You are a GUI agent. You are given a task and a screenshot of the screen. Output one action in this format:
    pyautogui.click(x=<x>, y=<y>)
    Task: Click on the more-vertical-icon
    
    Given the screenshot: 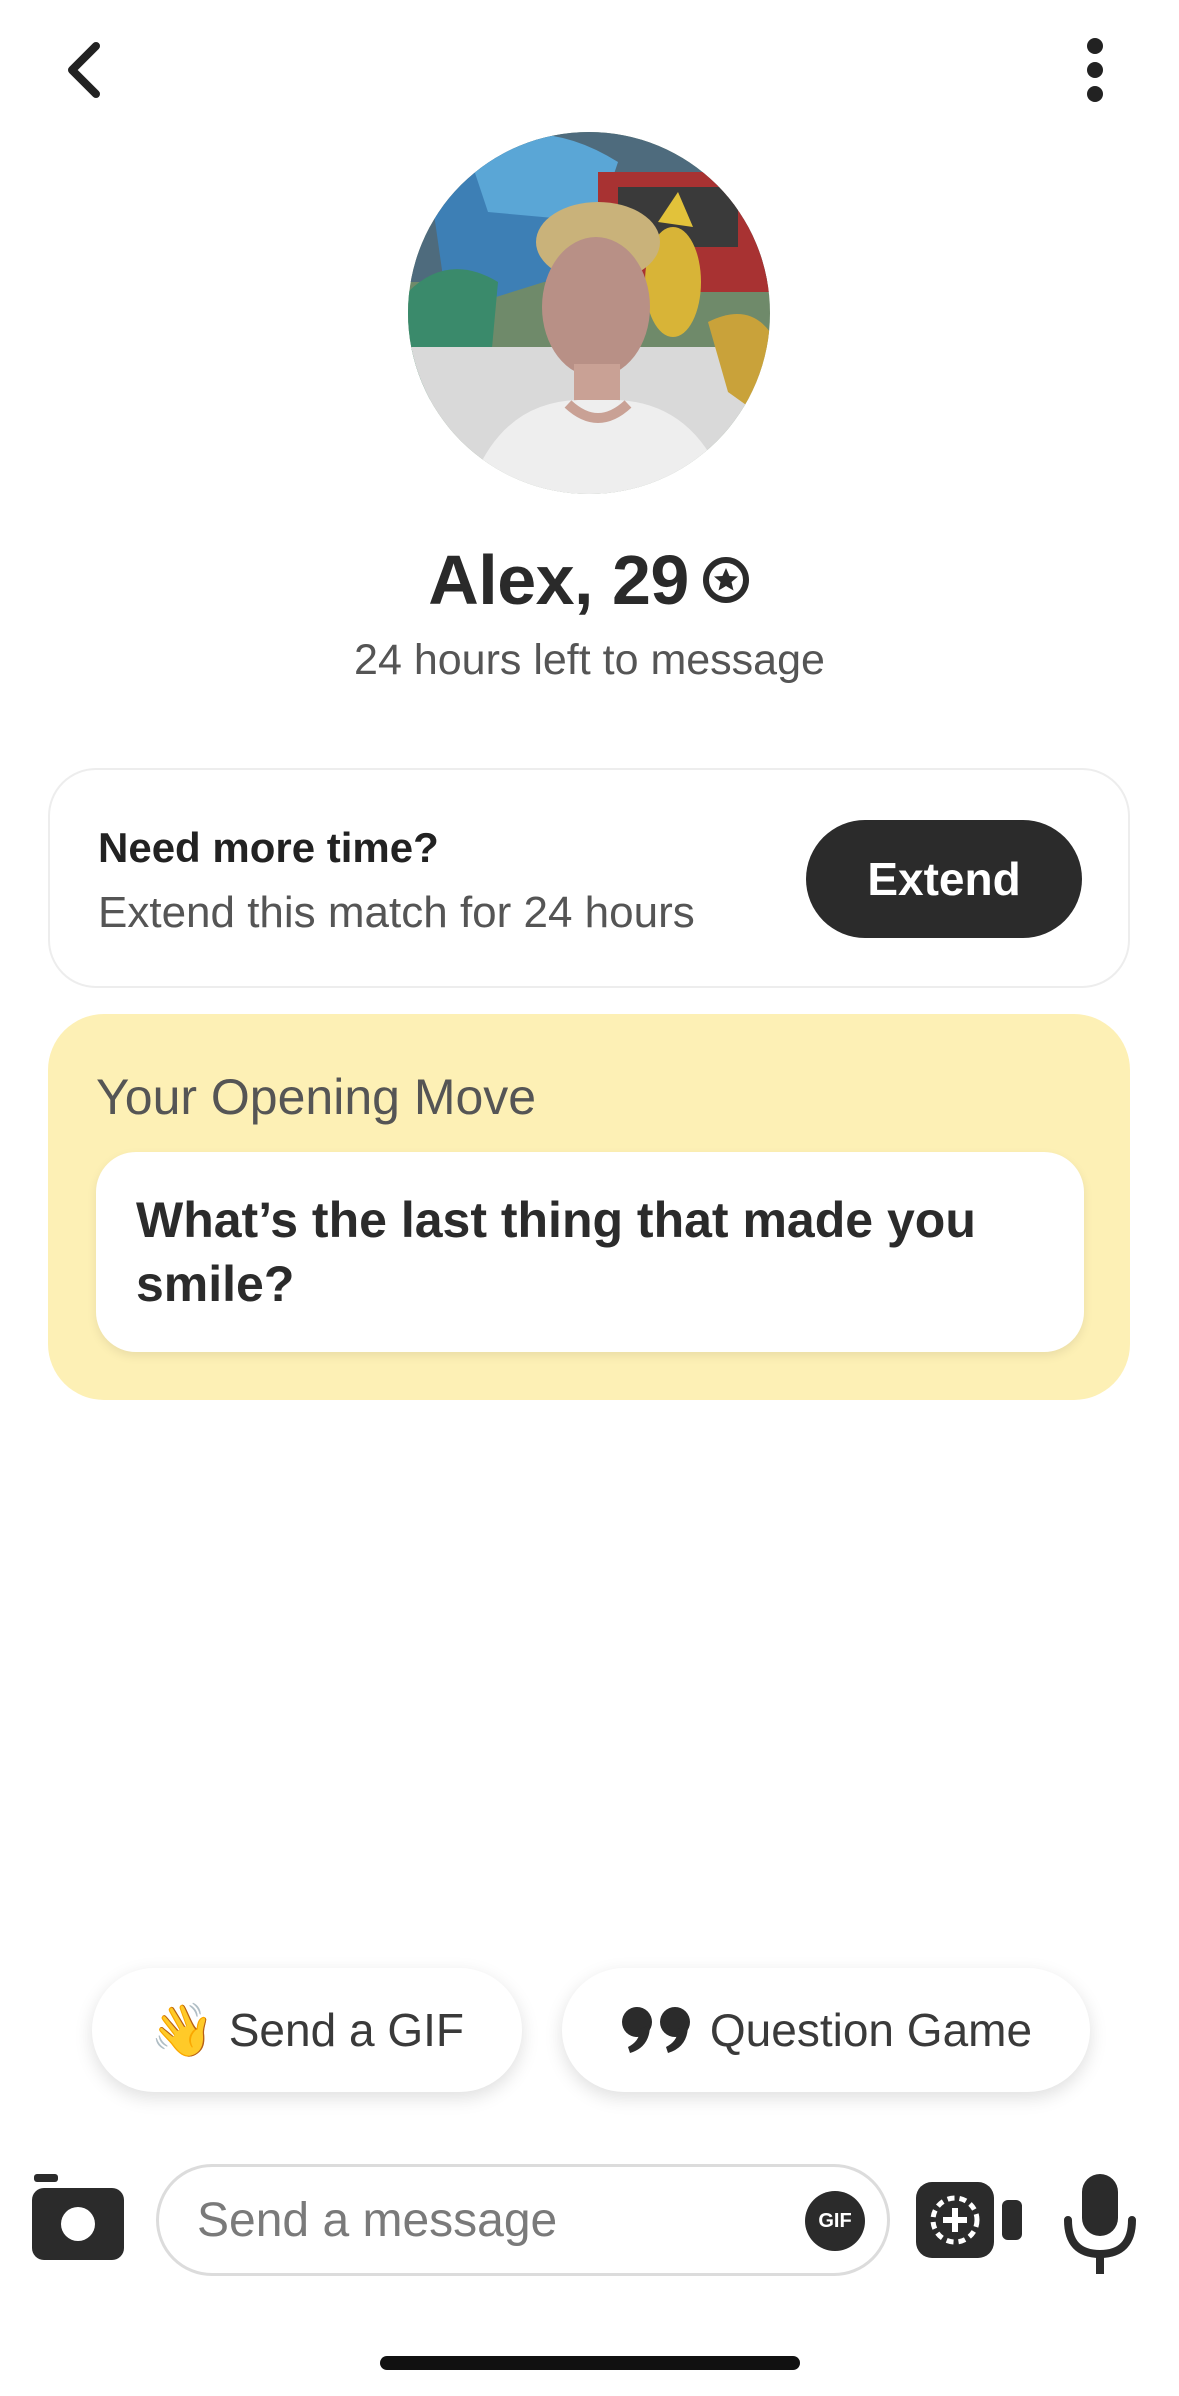 What is the action you would take?
    pyautogui.click(x=1095, y=70)
    